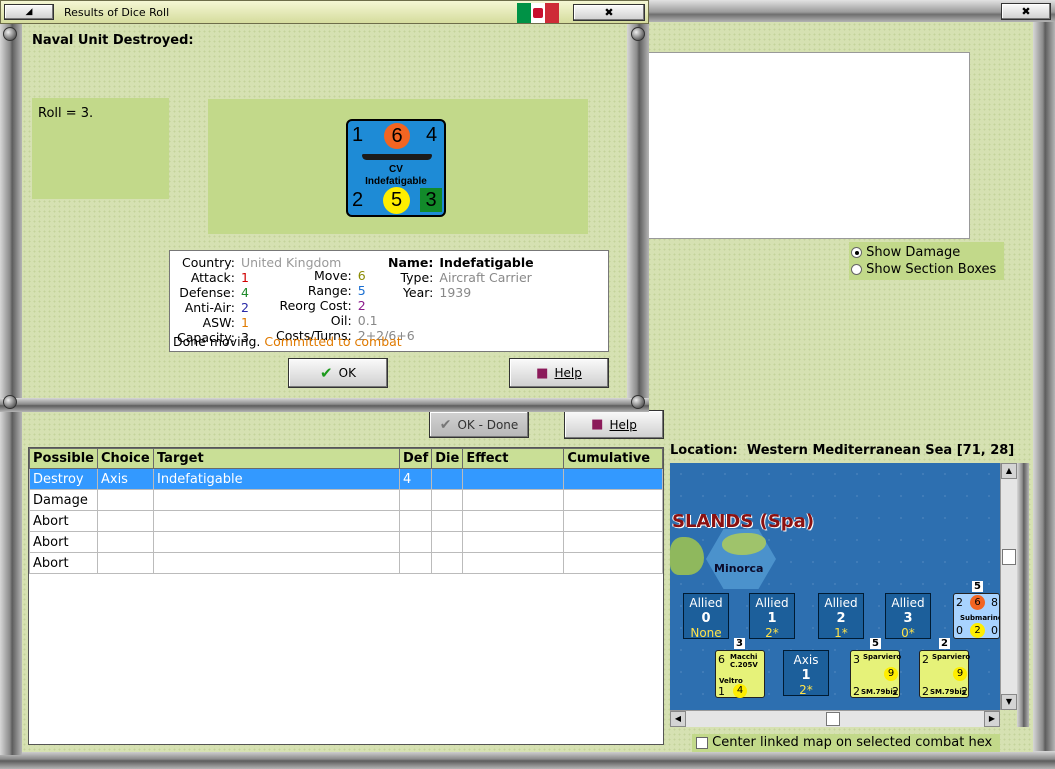  What do you see at coordinates (959, 602) in the screenshot?
I see `sub-left: 2` at bounding box center [959, 602].